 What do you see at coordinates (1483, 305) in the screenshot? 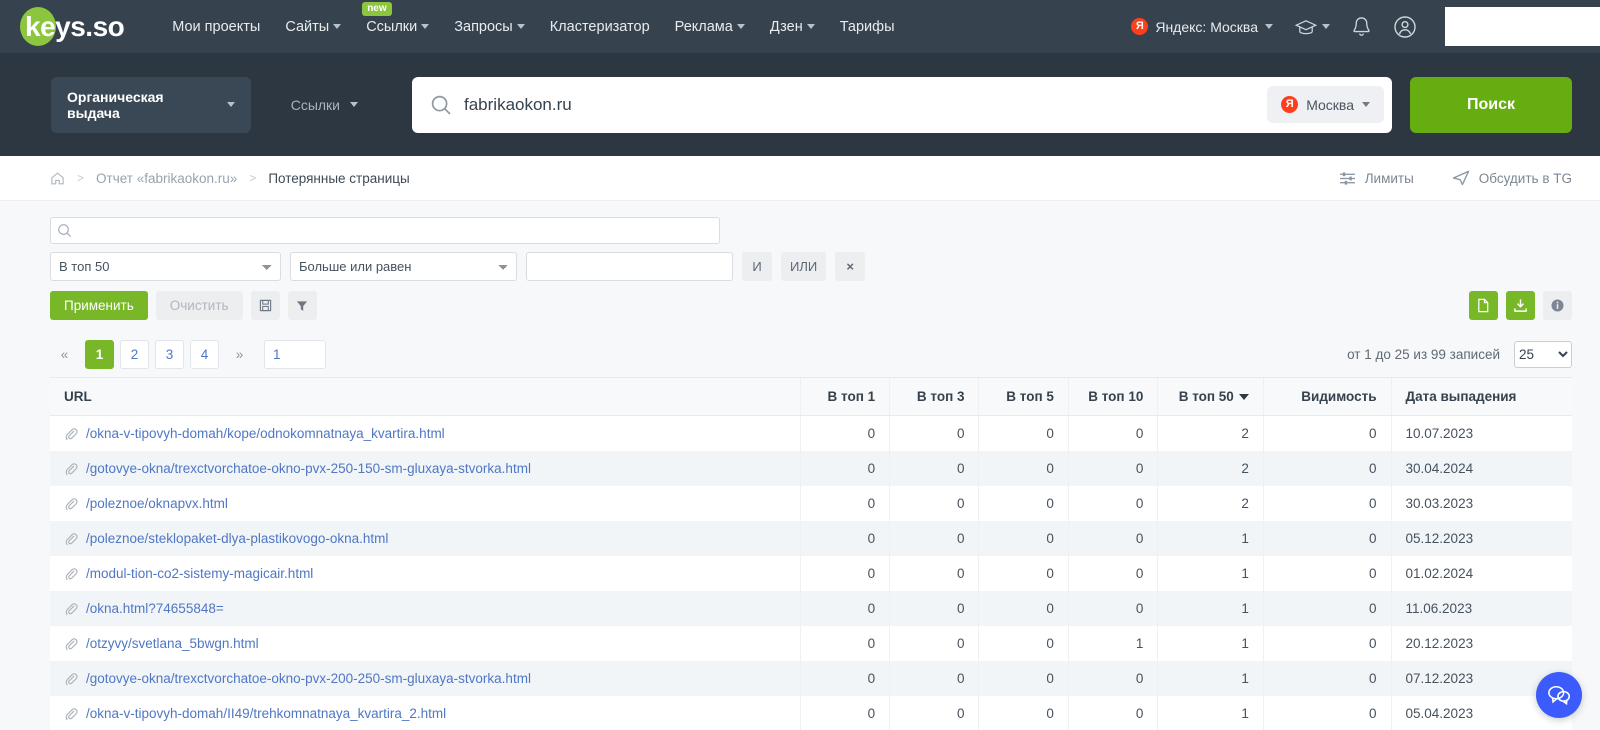
I see `copy-report-button` at bounding box center [1483, 305].